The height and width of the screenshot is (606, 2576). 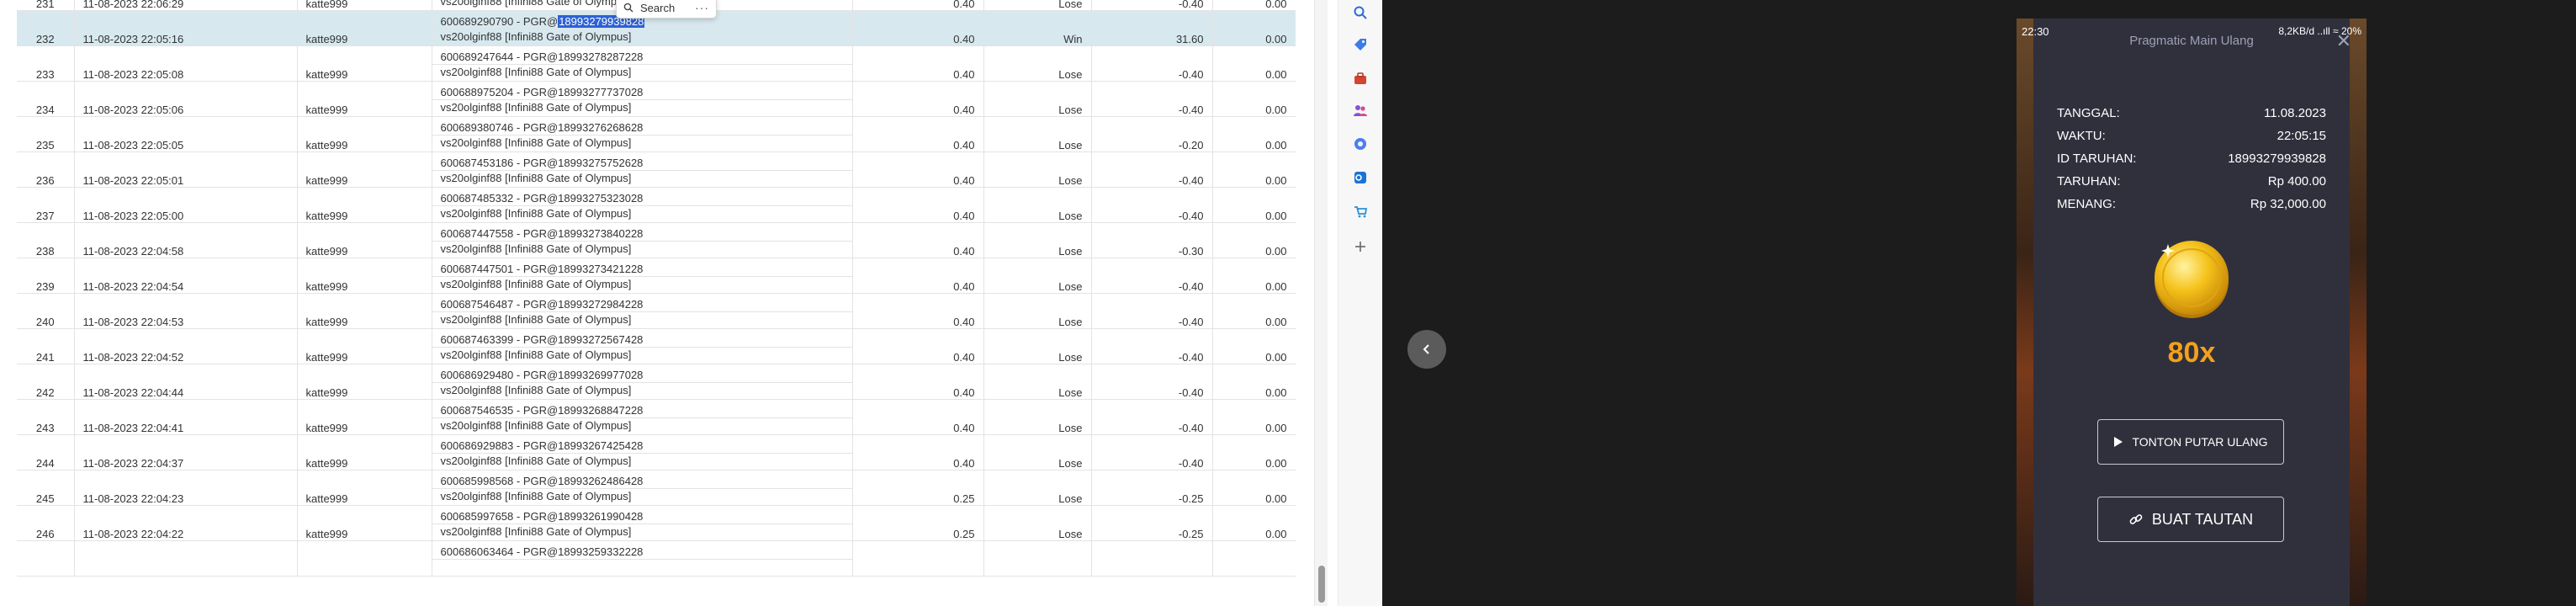 What do you see at coordinates (2288, 204) in the screenshot?
I see `bet-detail-value: Rp 32,000.00` at bounding box center [2288, 204].